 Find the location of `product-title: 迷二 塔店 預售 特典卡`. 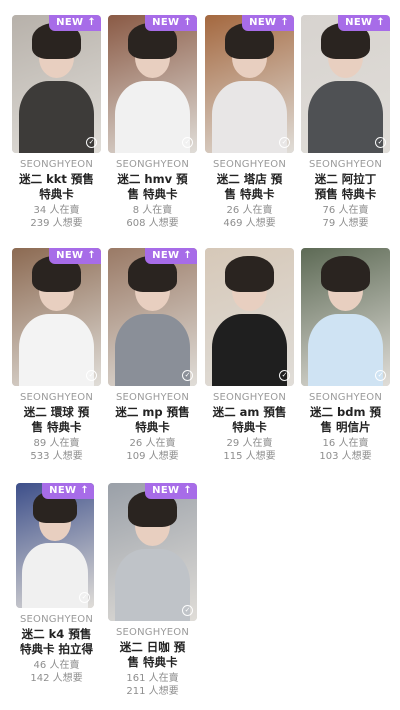

product-title: 迷二 塔店 預售 特典卡 is located at coordinates (249, 187).